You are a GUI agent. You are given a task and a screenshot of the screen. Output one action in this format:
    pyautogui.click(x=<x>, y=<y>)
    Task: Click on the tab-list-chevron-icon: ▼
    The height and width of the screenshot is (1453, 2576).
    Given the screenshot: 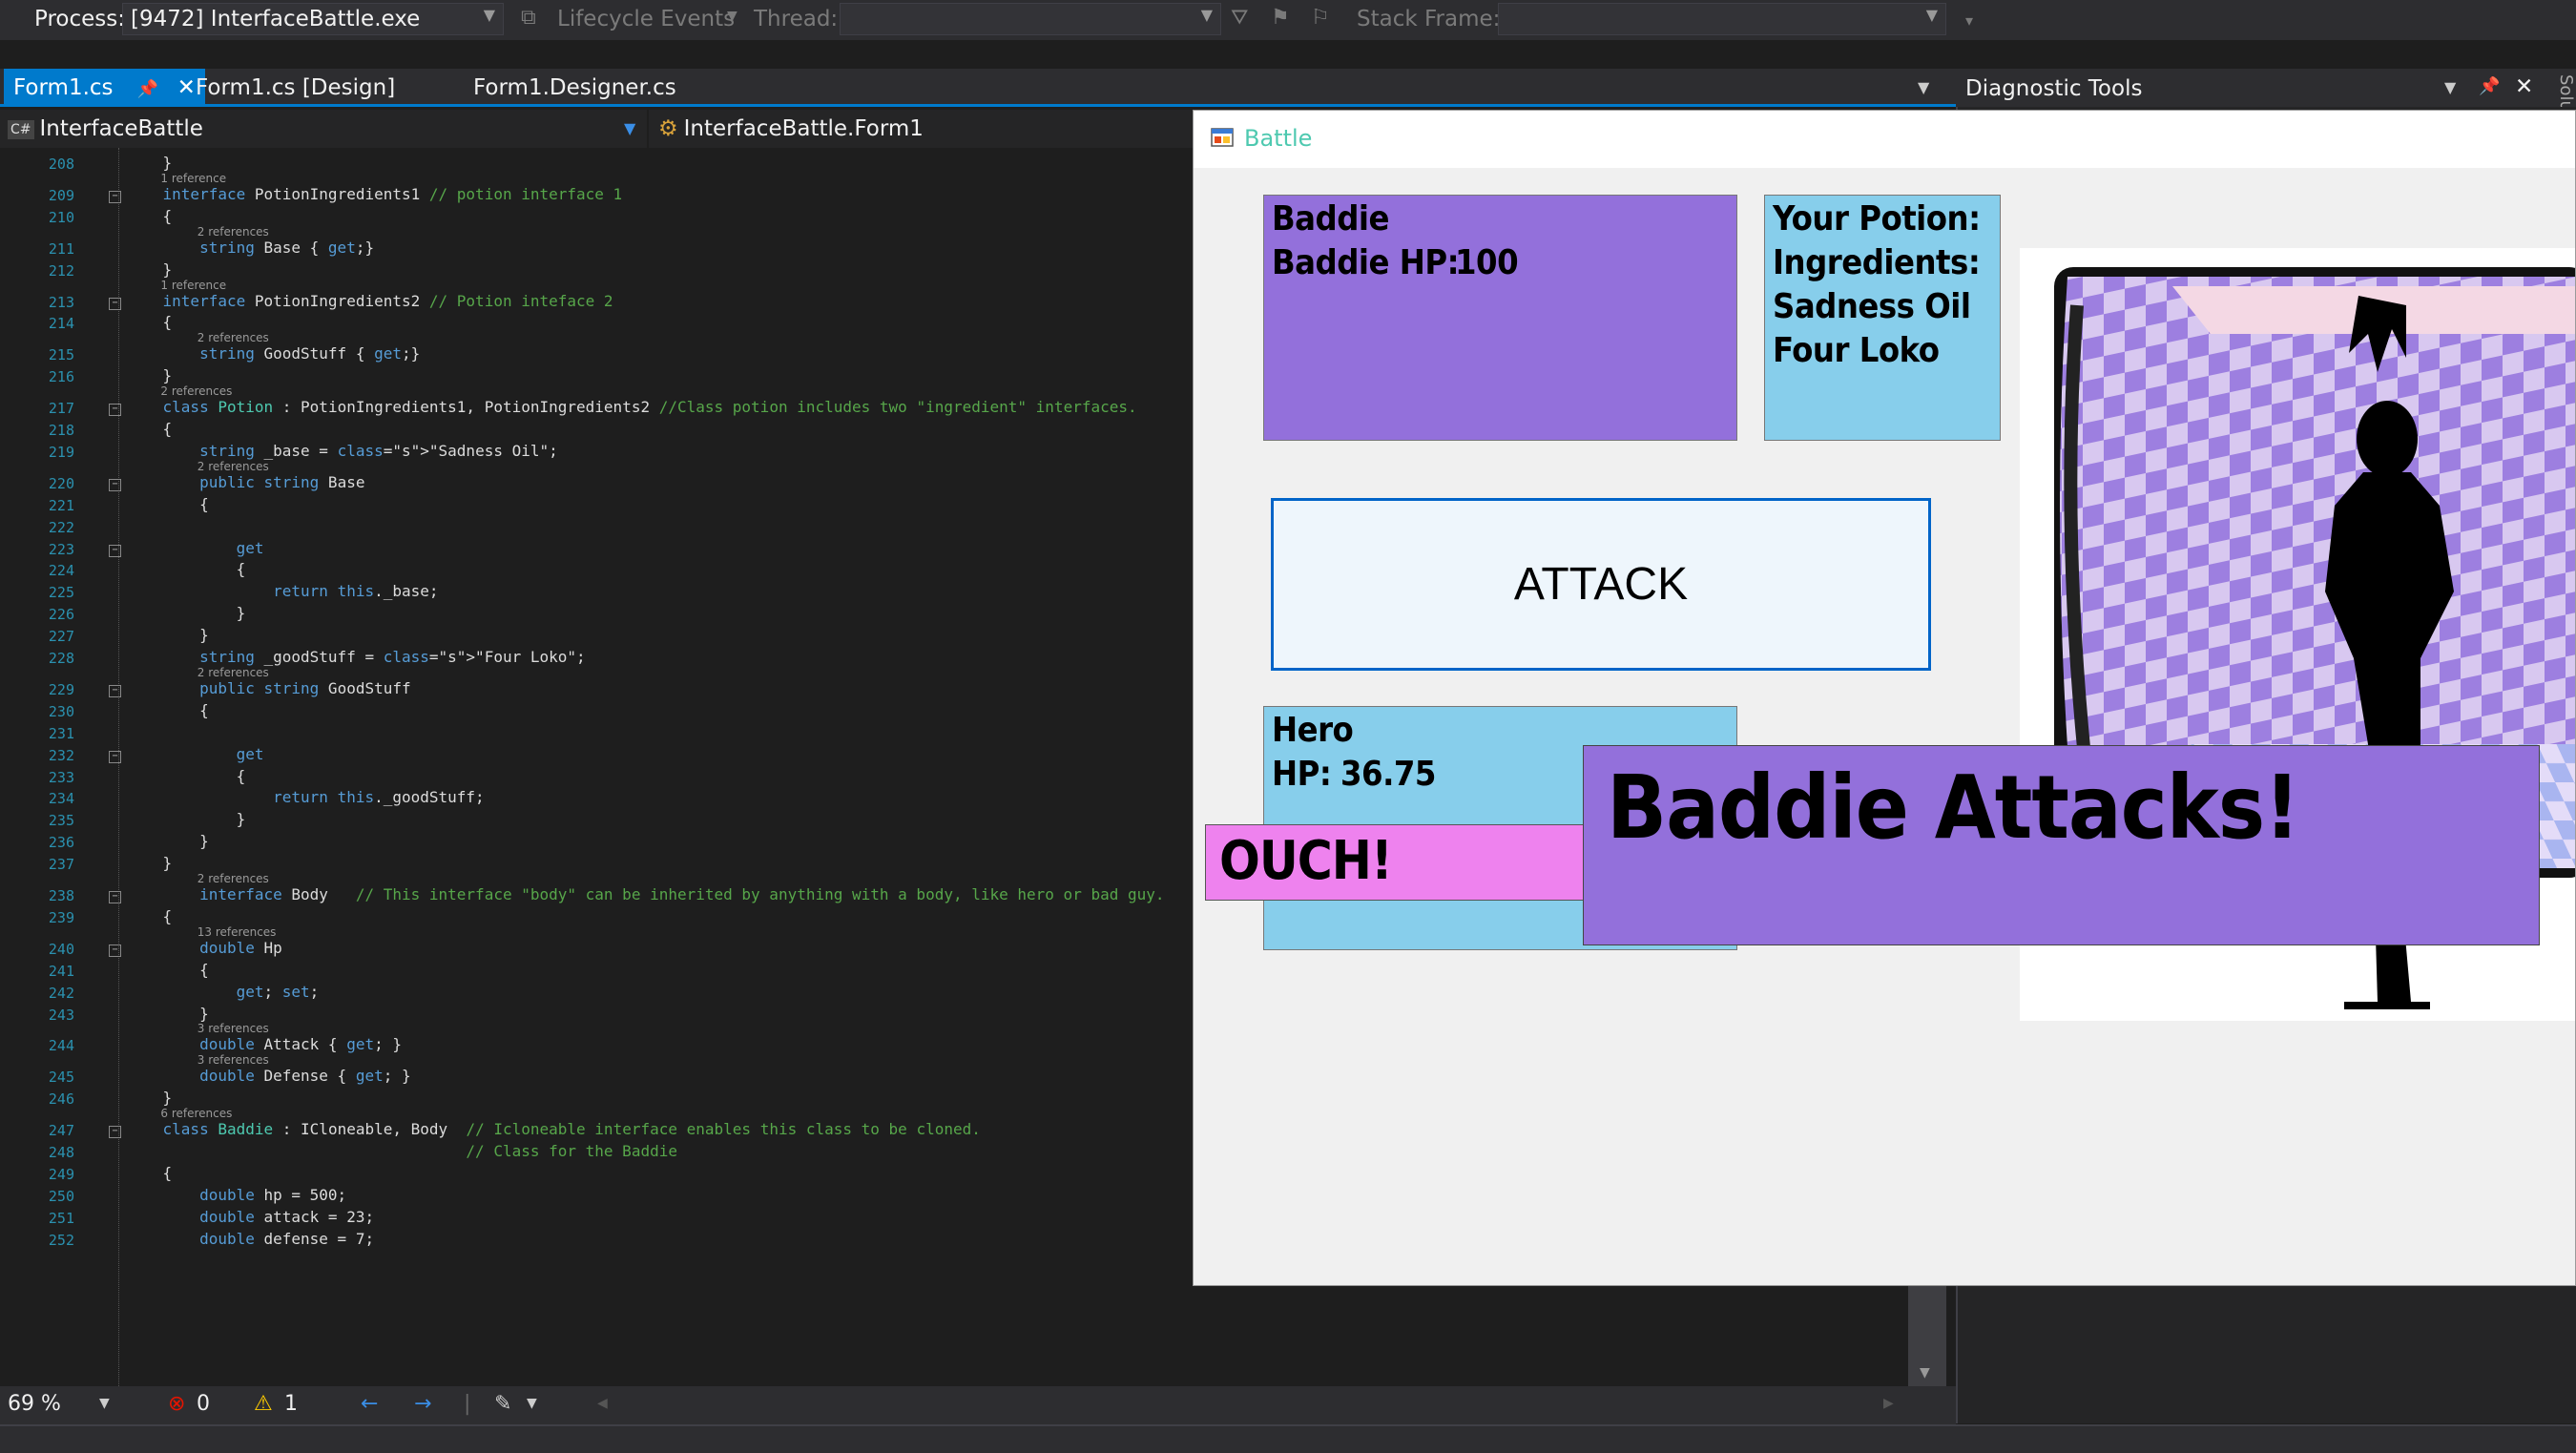 What is the action you would take?
    pyautogui.click(x=1923, y=87)
    